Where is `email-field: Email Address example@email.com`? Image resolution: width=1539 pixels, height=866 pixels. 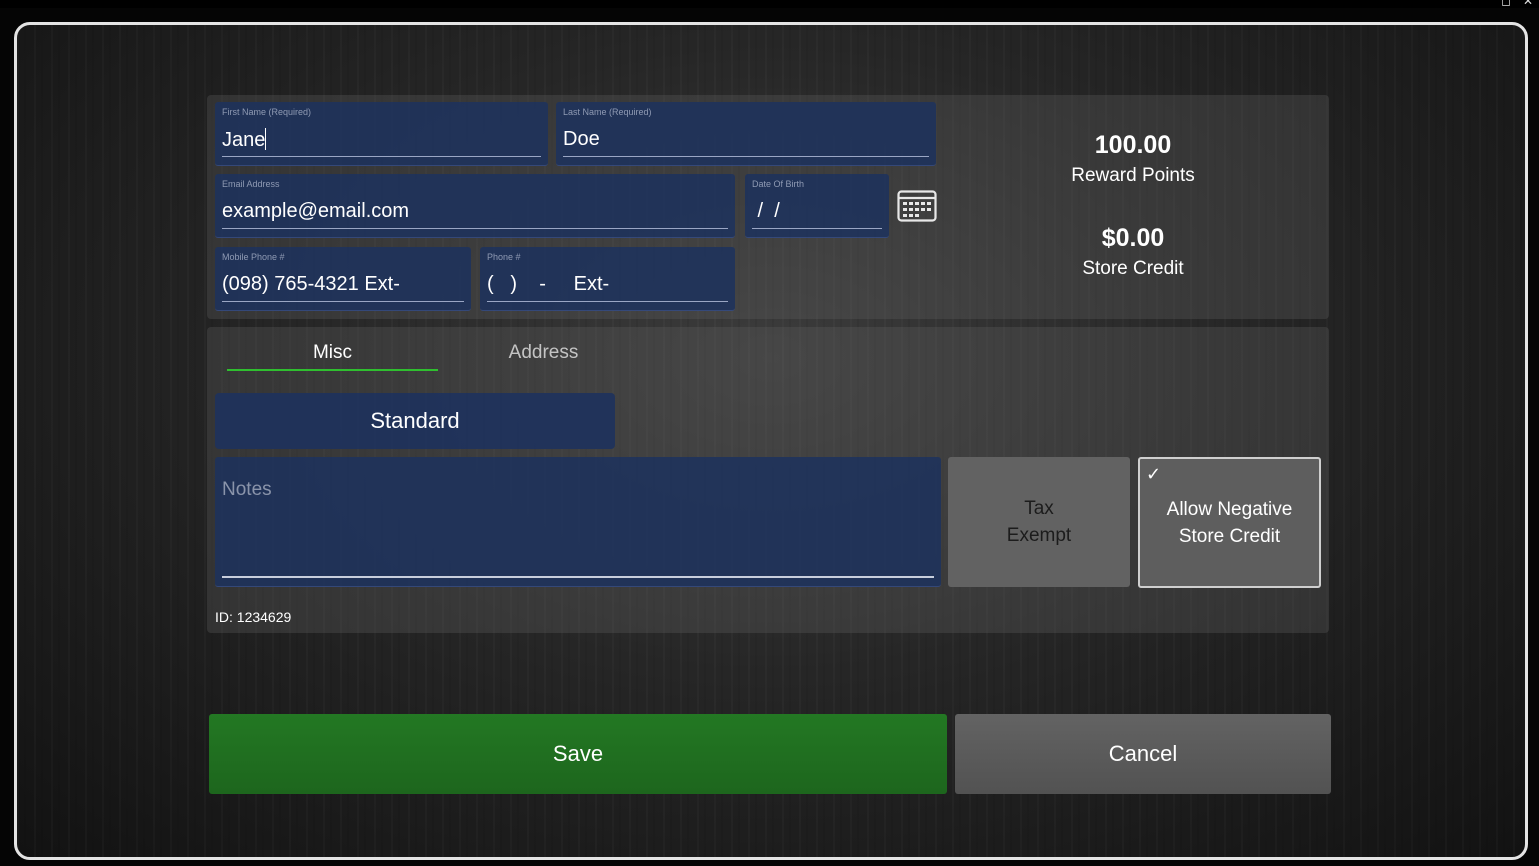
email-field: Email Address example@email.com is located at coordinates (475, 206).